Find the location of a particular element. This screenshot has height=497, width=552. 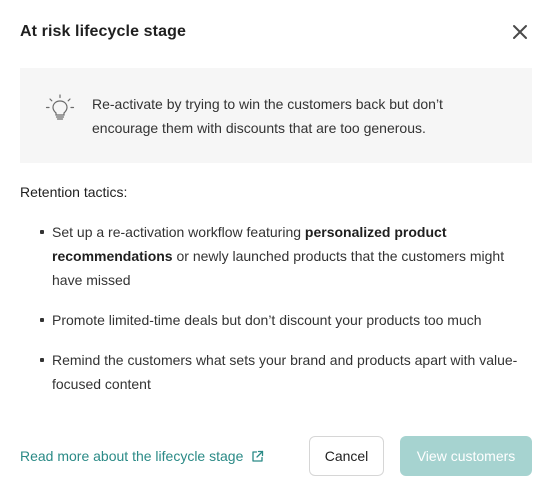

view-customers-button: View customers is located at coordinates (466, 456).